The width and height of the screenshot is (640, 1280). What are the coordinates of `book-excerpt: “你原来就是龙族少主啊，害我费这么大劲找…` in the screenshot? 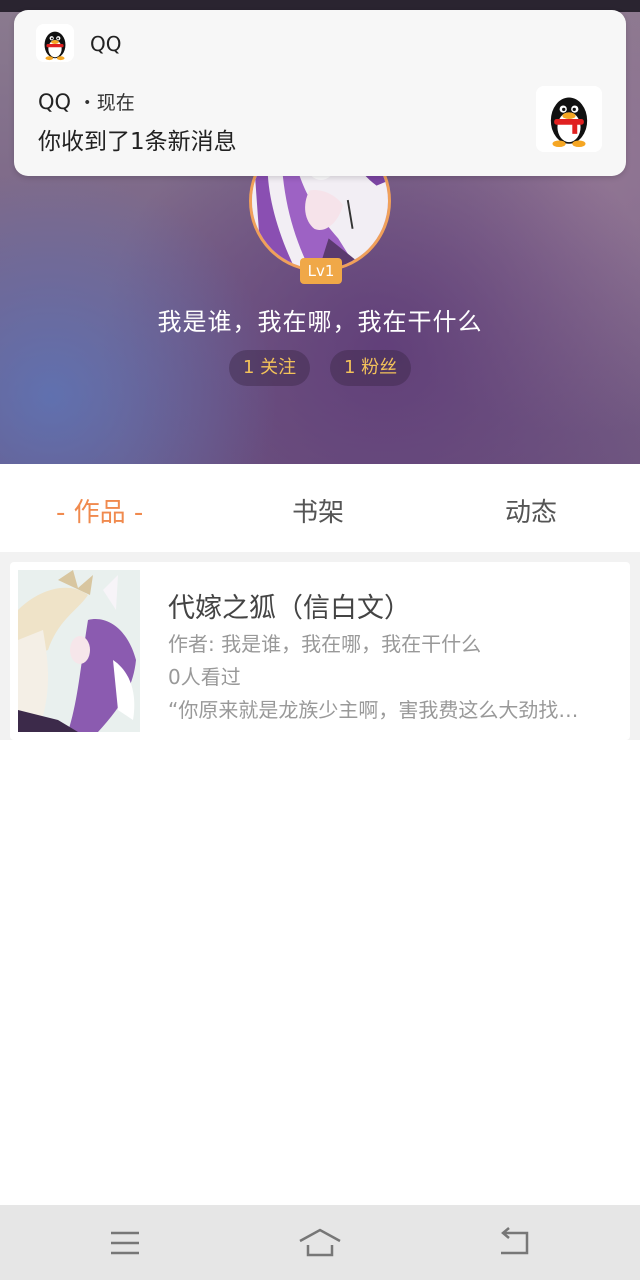 It's located at (373, 710).